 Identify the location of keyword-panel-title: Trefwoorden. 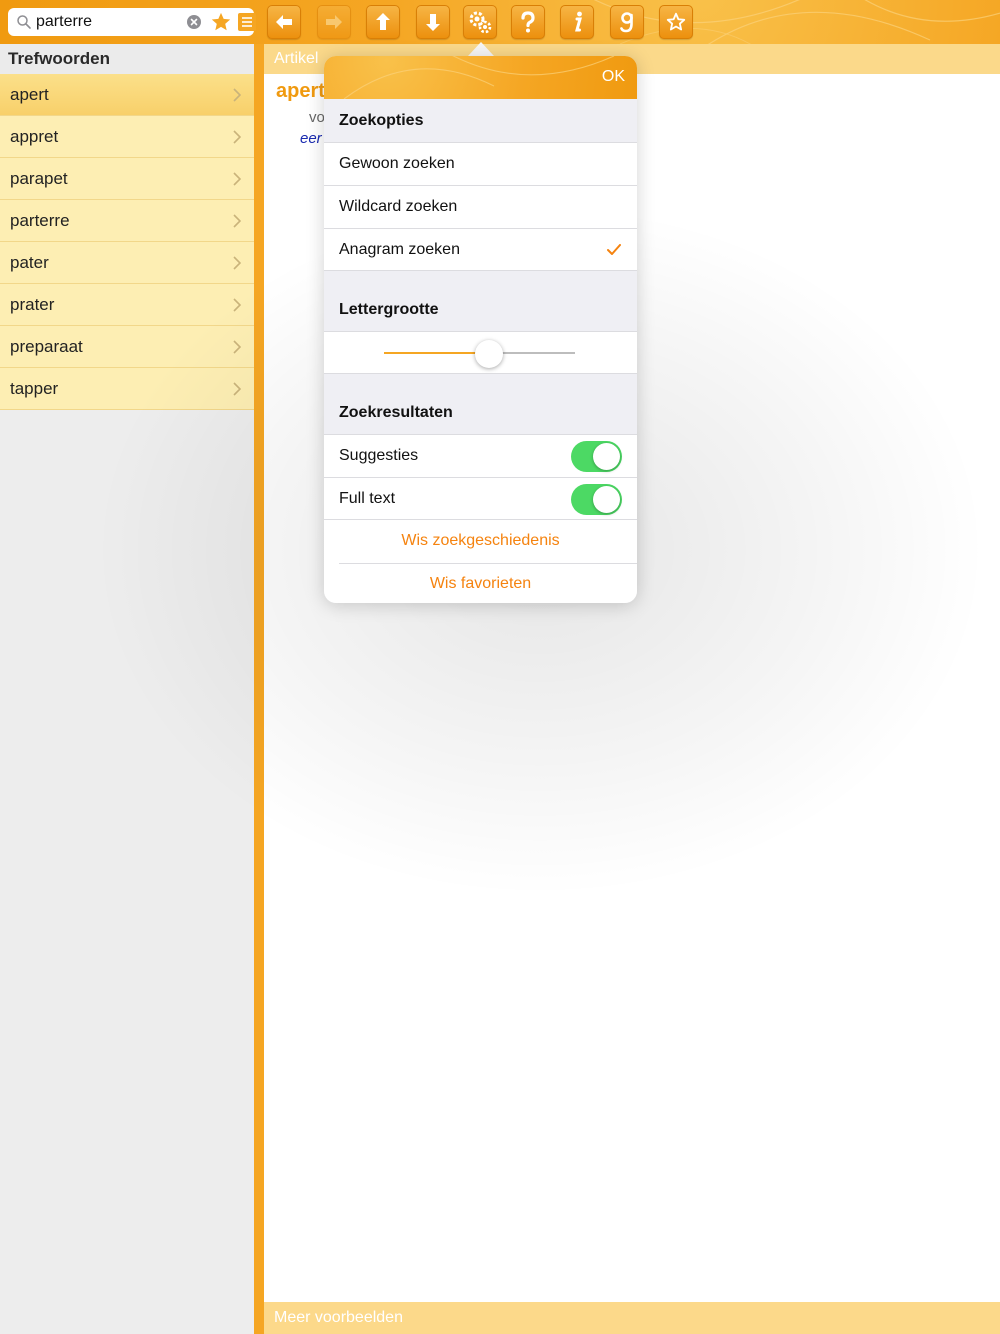
(127, 59).